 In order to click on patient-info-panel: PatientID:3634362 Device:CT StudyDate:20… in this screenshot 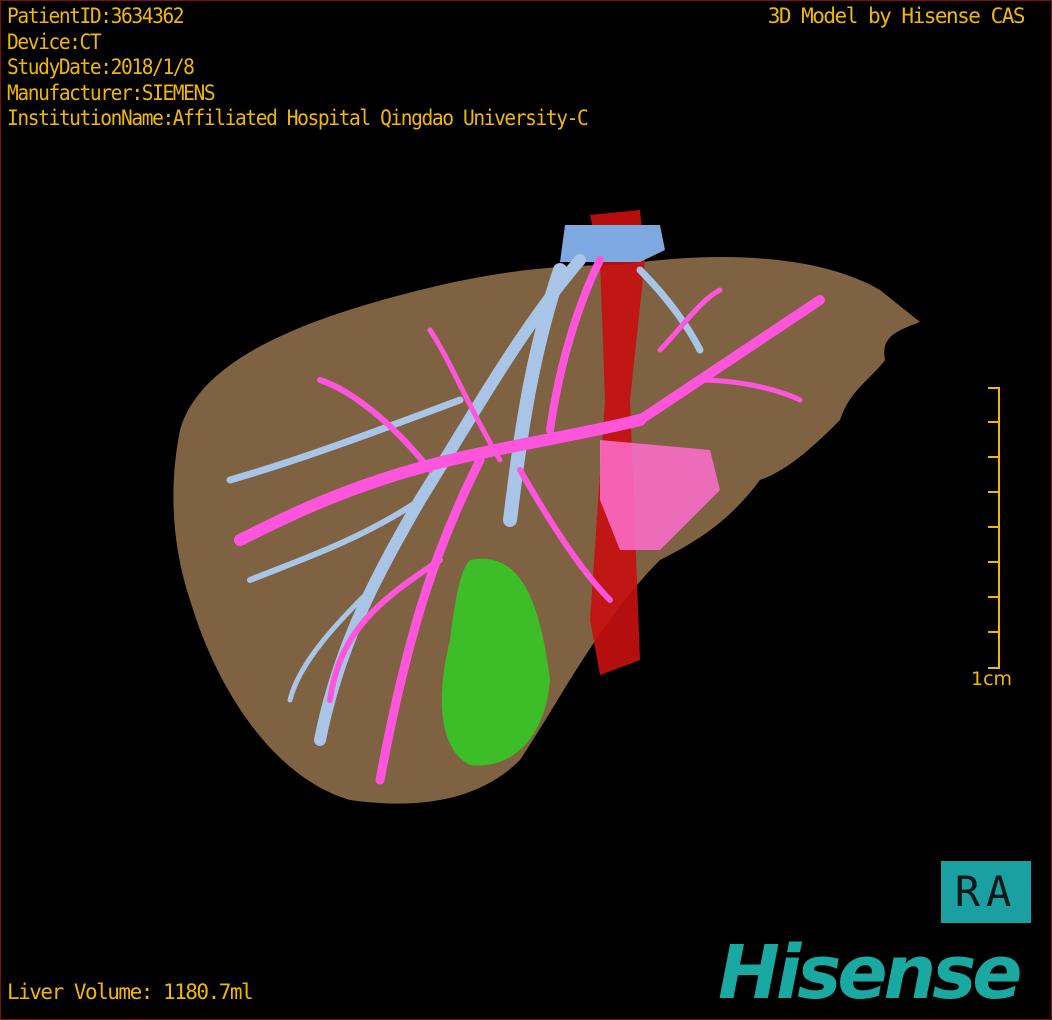, I will do `click(298, 68)`.